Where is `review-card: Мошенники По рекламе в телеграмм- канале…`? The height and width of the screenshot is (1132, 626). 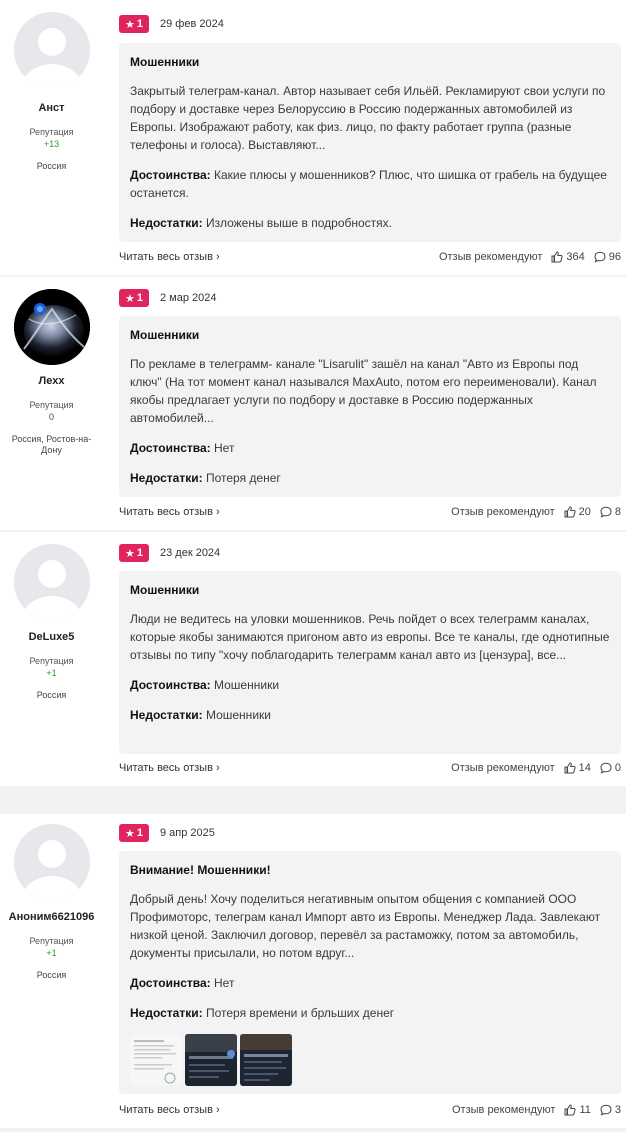 review-card: Мошенники По рекламе в телеграмм- канале… is located at coordinates (370, 406).